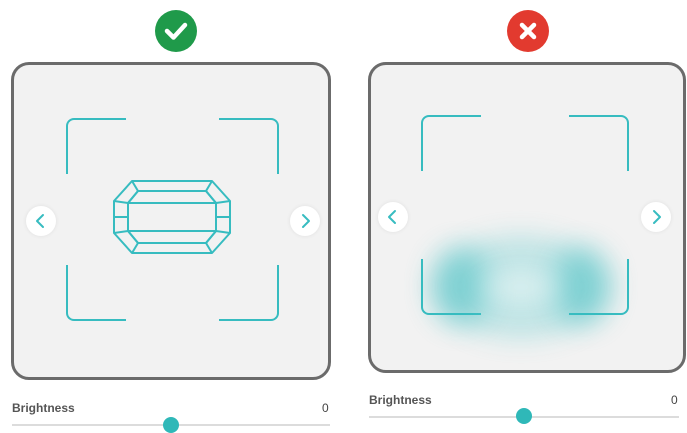 This screenshot has width=687, height=433. What do you see at coordinates (521, 287) in the screenshot?
I see `blurred-gem-image` at bounding box center [521, 287].